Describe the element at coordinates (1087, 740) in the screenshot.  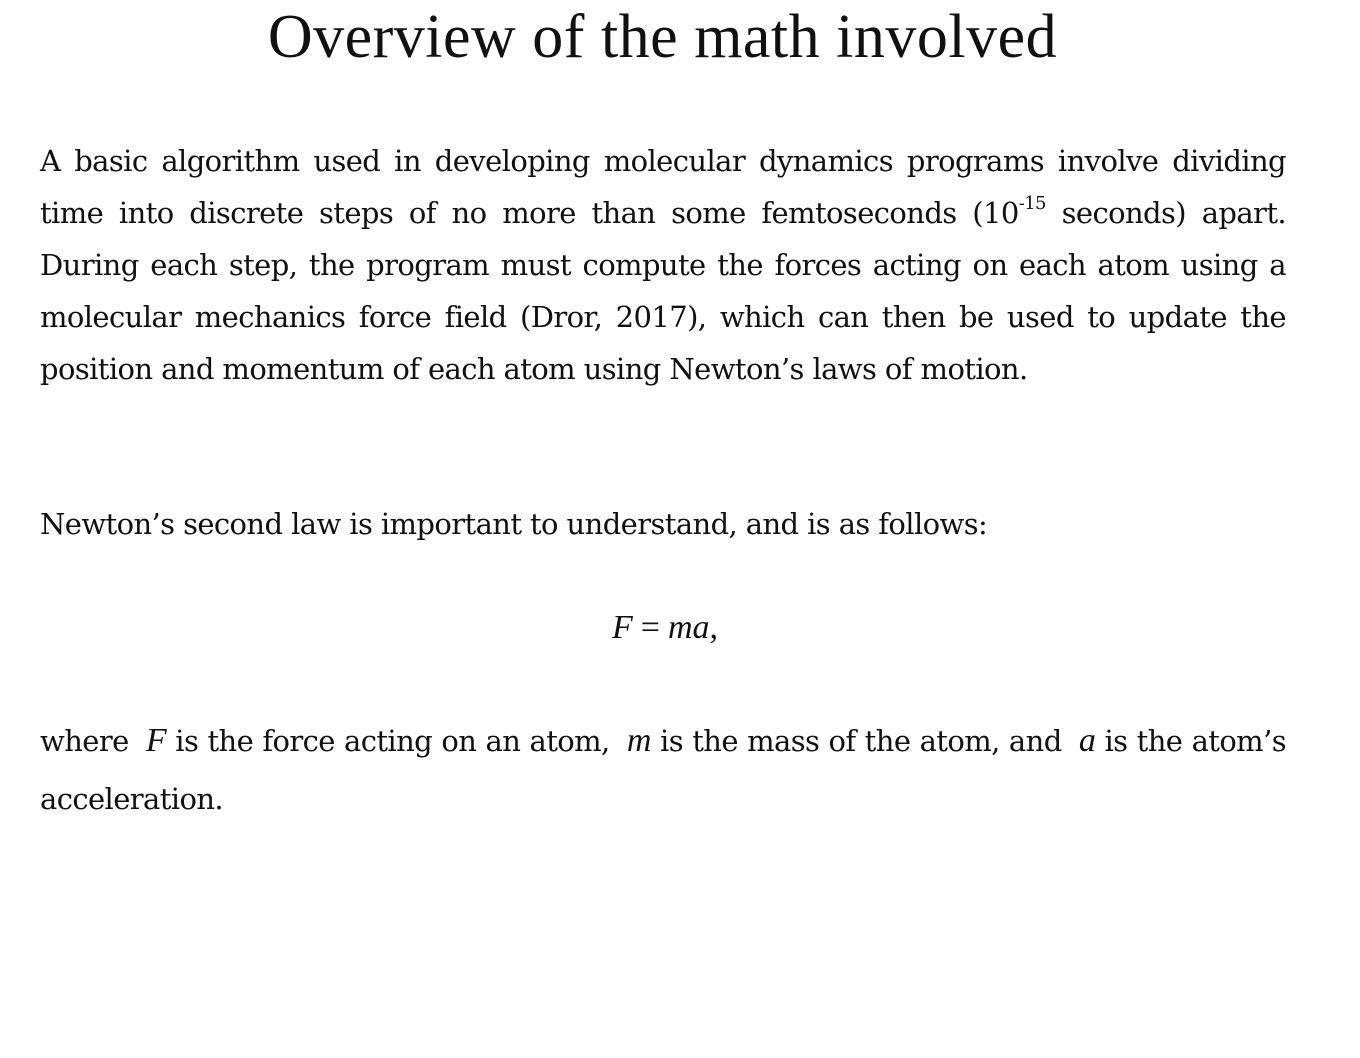
I see `definition-acceleration-symbol: a` at that location.